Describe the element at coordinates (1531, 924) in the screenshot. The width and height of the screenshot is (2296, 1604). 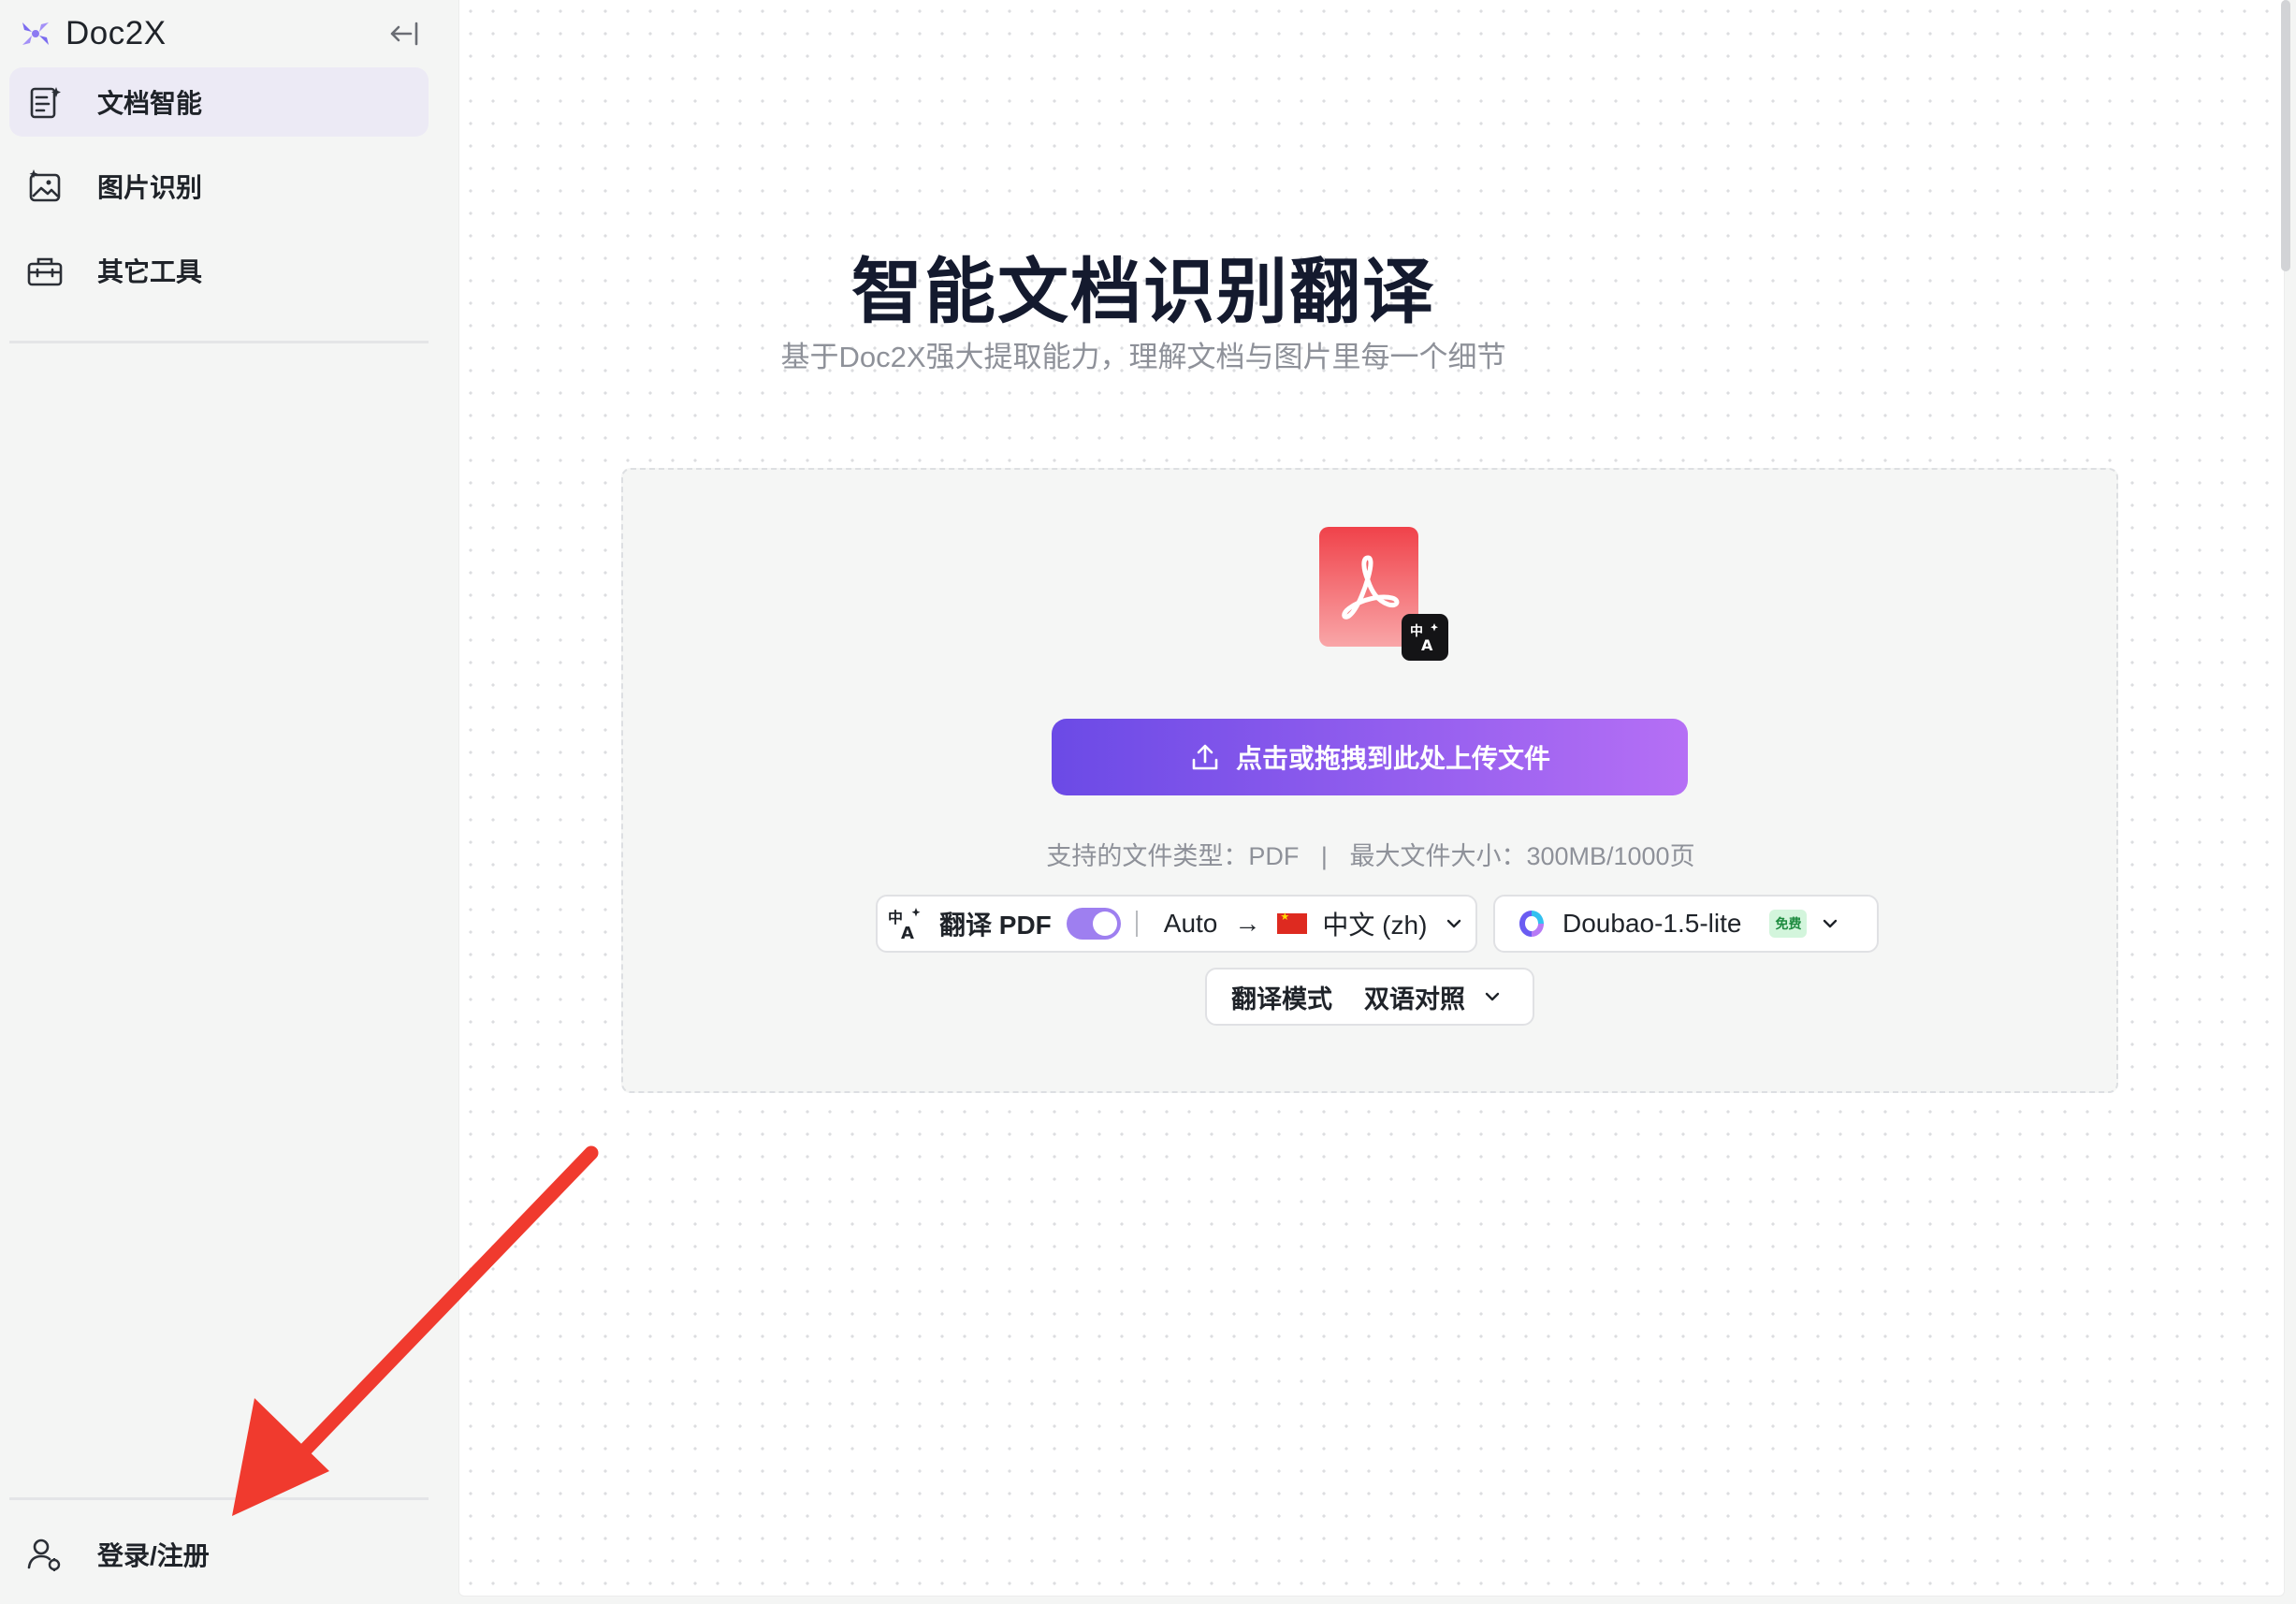
I see `doubao-model-icon` at that location.